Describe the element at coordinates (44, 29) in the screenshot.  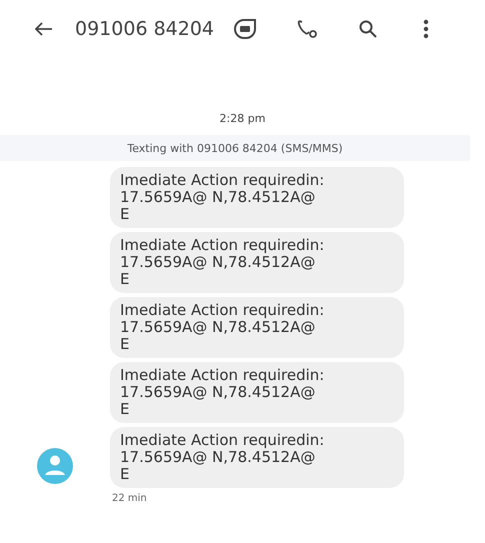
I see `back-icon` at that location.